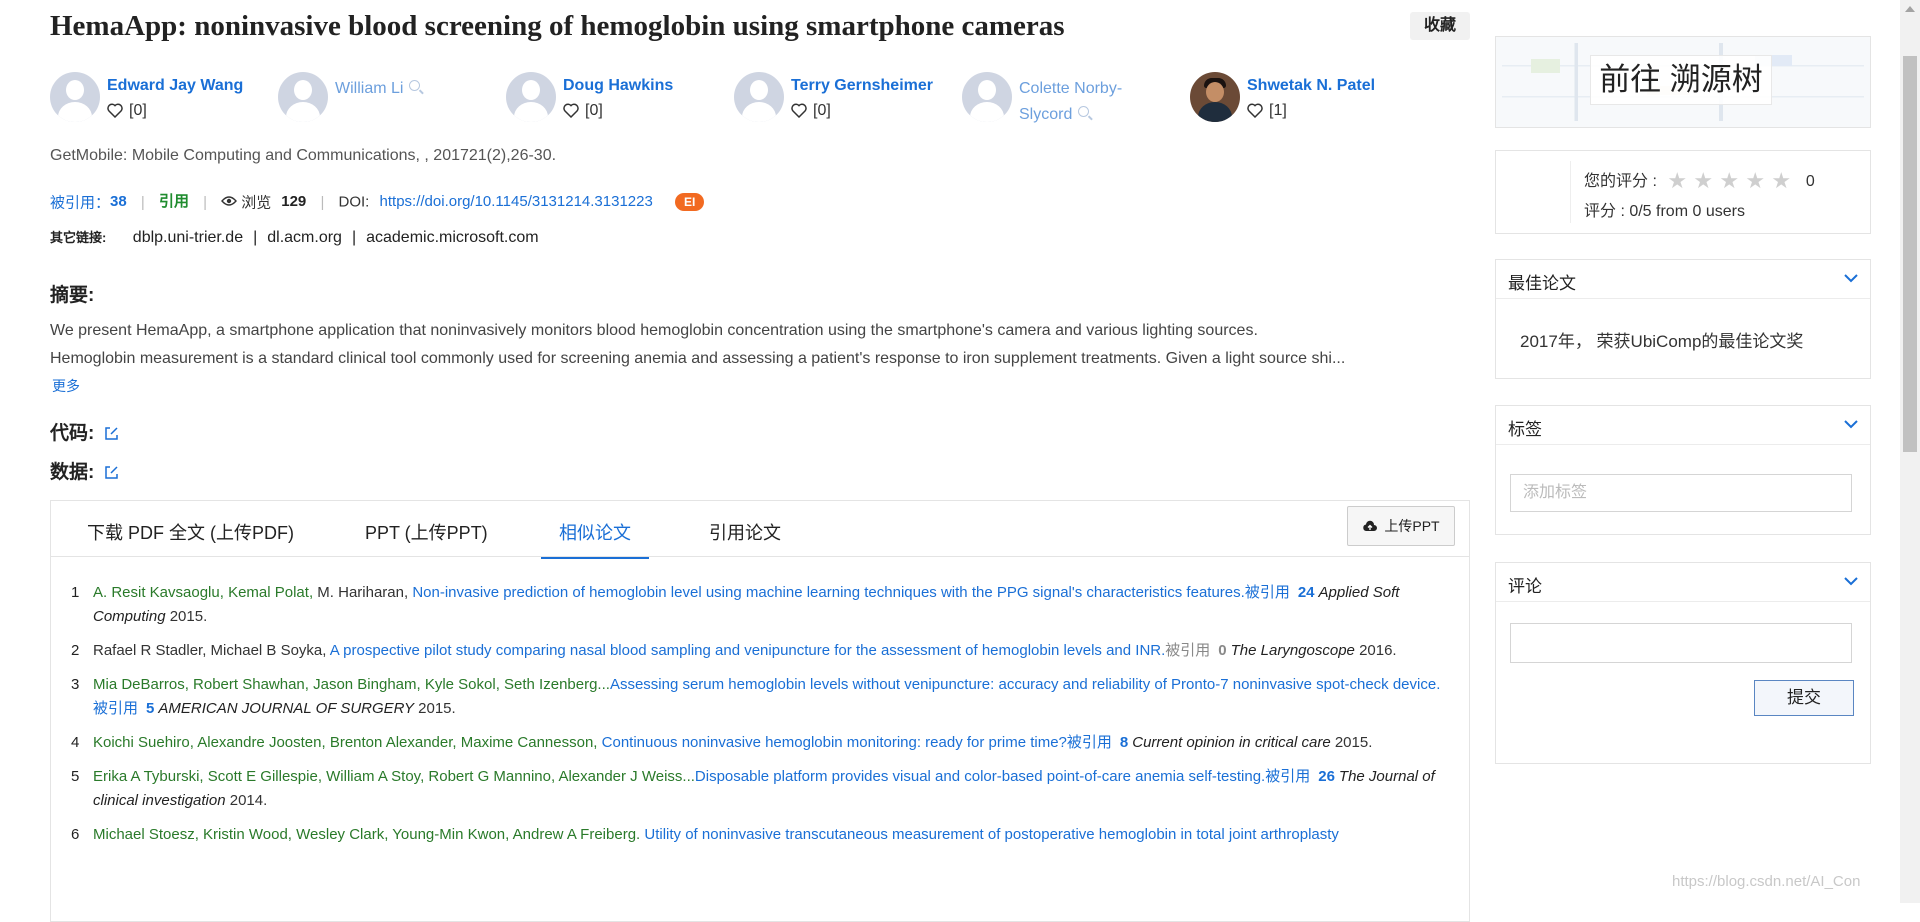 The image size is (1920, 922). Describe the element at coordinates (229, 201) in the screenshot. I see `eye-icon` at that location.